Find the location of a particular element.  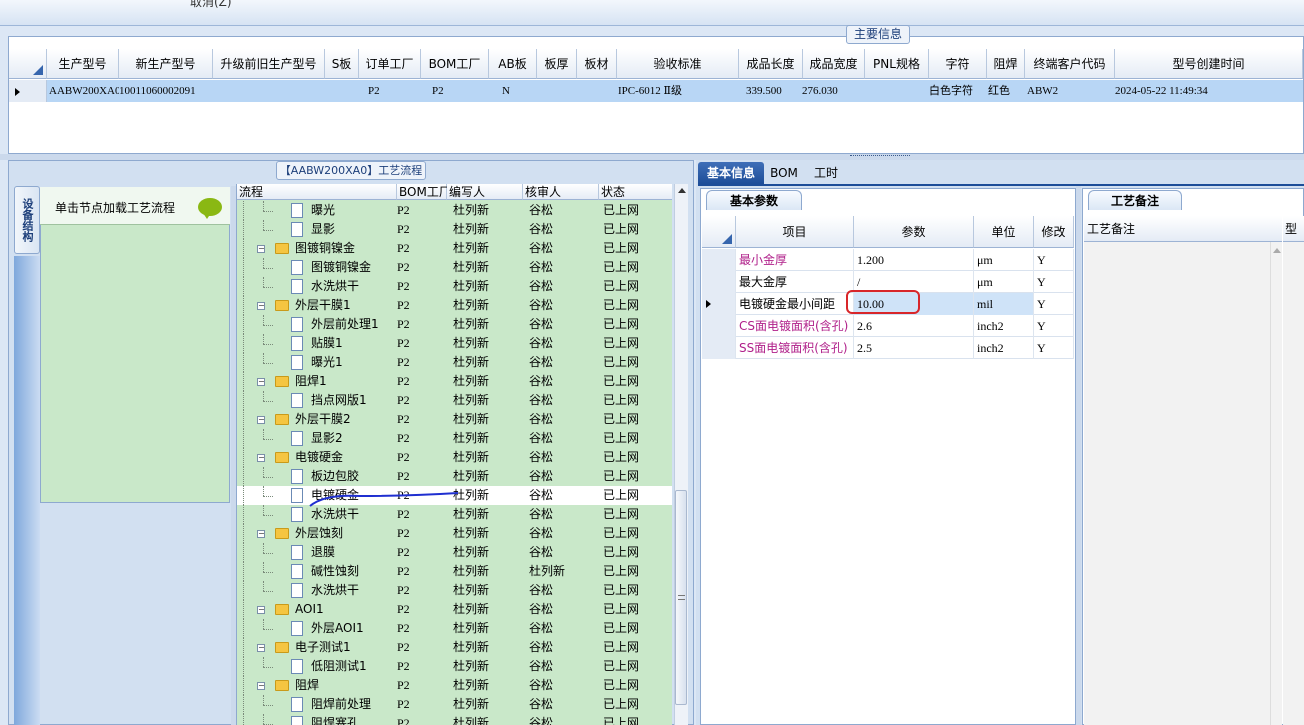

document-icon is located at coordinates (297, 324).